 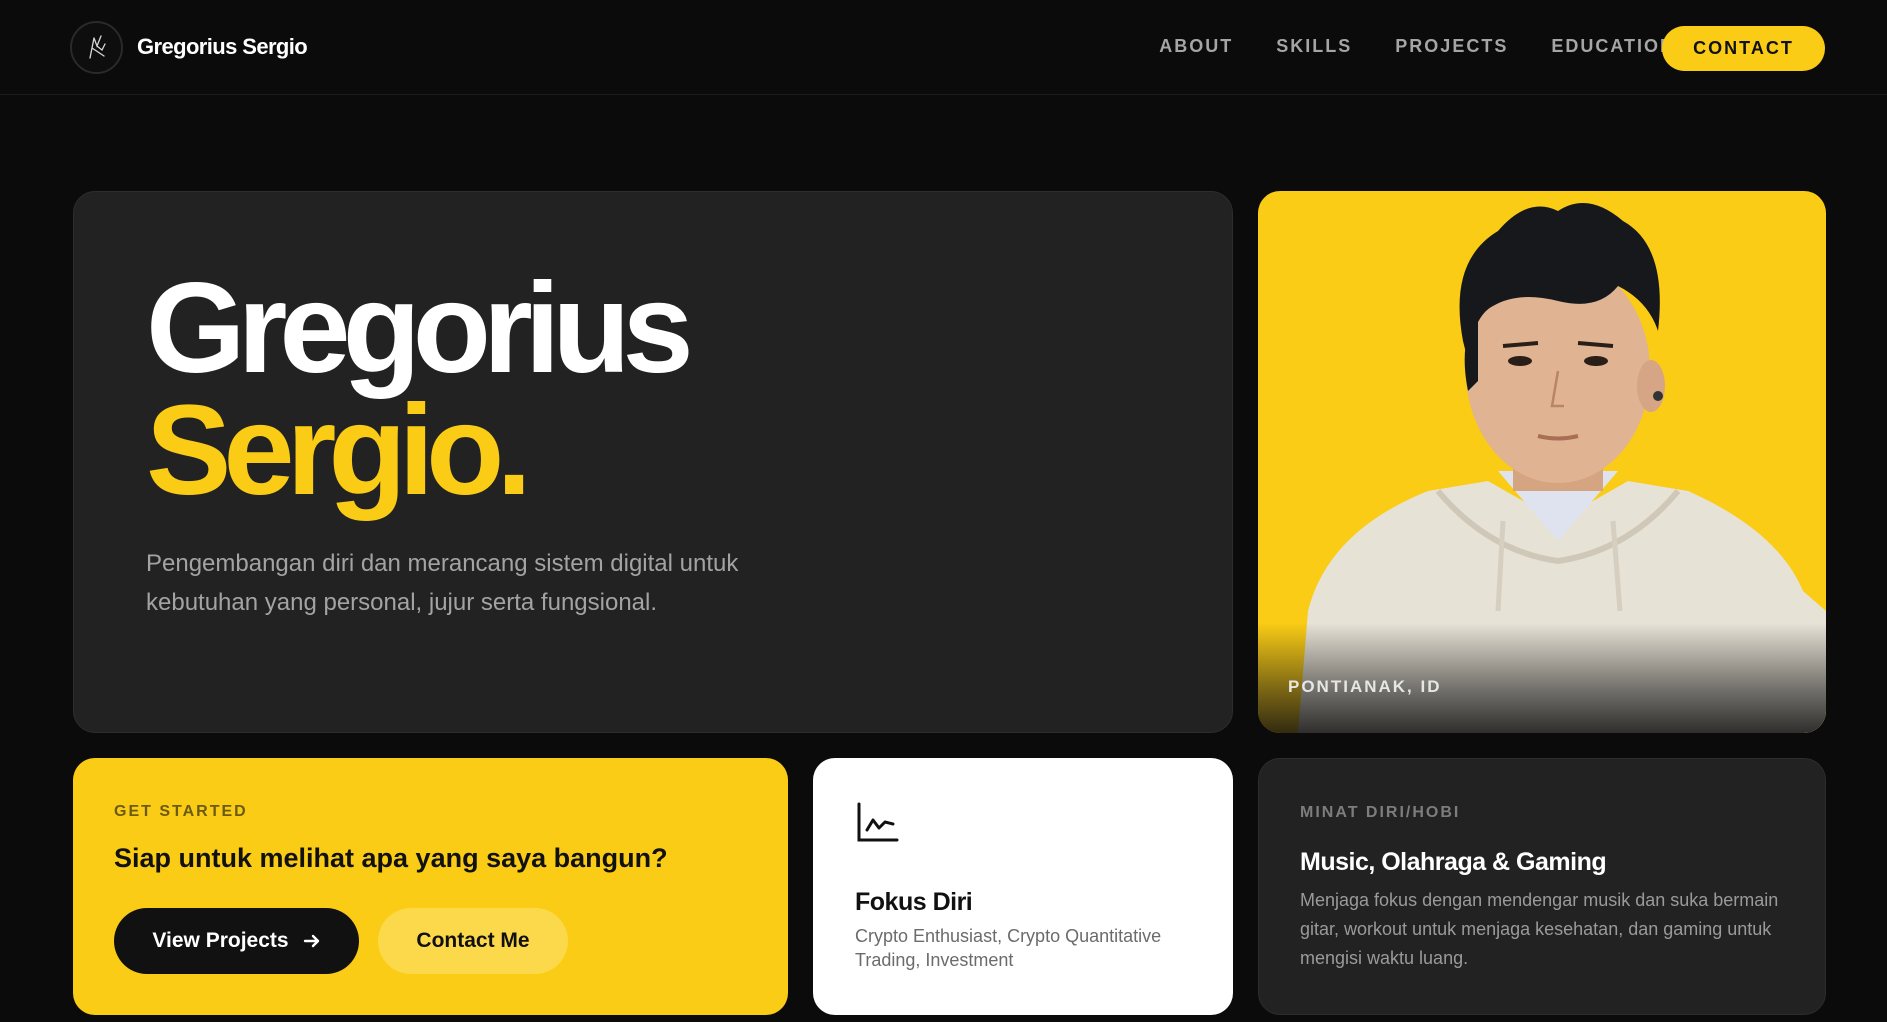 What do you see at coordinates (181, 811) in the screenshot?
I see `get-started-eyebrow: GET STARTED` at bounding box center [181, 811].